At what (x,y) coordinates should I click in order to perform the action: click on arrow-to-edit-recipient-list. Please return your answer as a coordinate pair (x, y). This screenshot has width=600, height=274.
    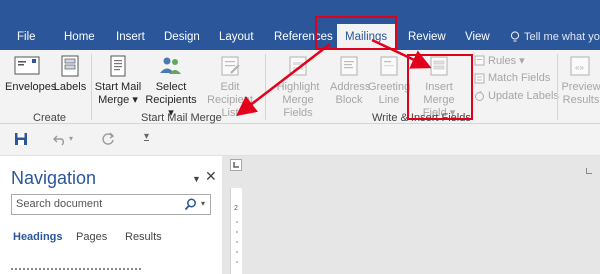
    Looking at the image, I should click on (283, 80).